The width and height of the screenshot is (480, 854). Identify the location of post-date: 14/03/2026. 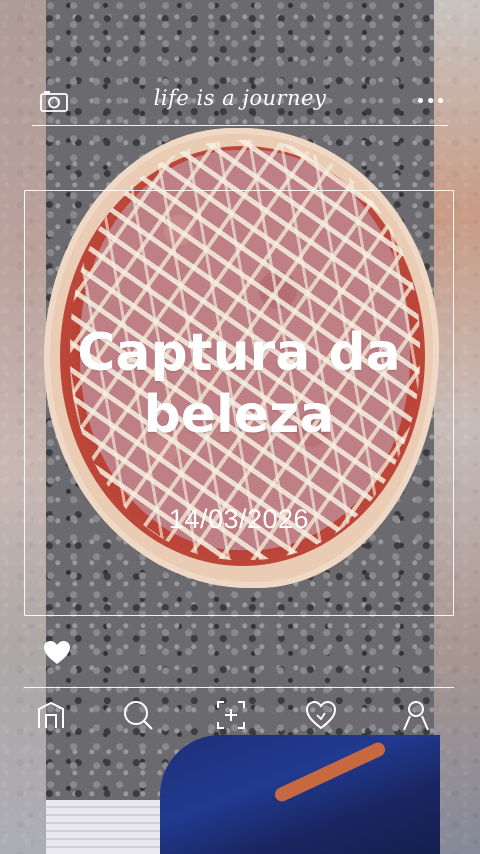
(239, 519).